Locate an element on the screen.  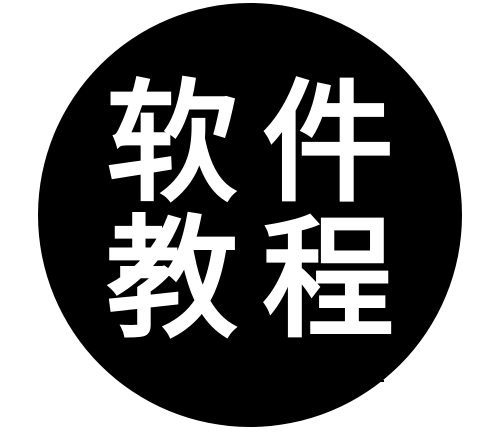
edge-artifact is located at coordinates (380, 381).